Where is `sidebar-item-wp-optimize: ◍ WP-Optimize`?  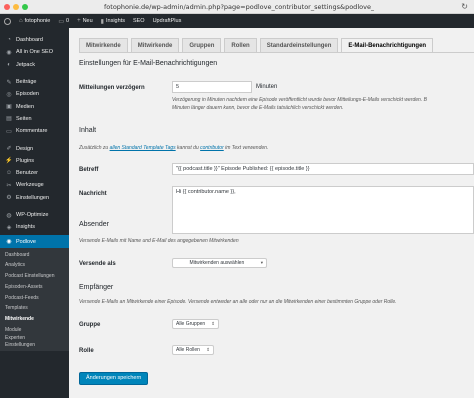 sidebar-item-wp-optimize: ◍ WP-Optimize is located at coordinates (34, 215).